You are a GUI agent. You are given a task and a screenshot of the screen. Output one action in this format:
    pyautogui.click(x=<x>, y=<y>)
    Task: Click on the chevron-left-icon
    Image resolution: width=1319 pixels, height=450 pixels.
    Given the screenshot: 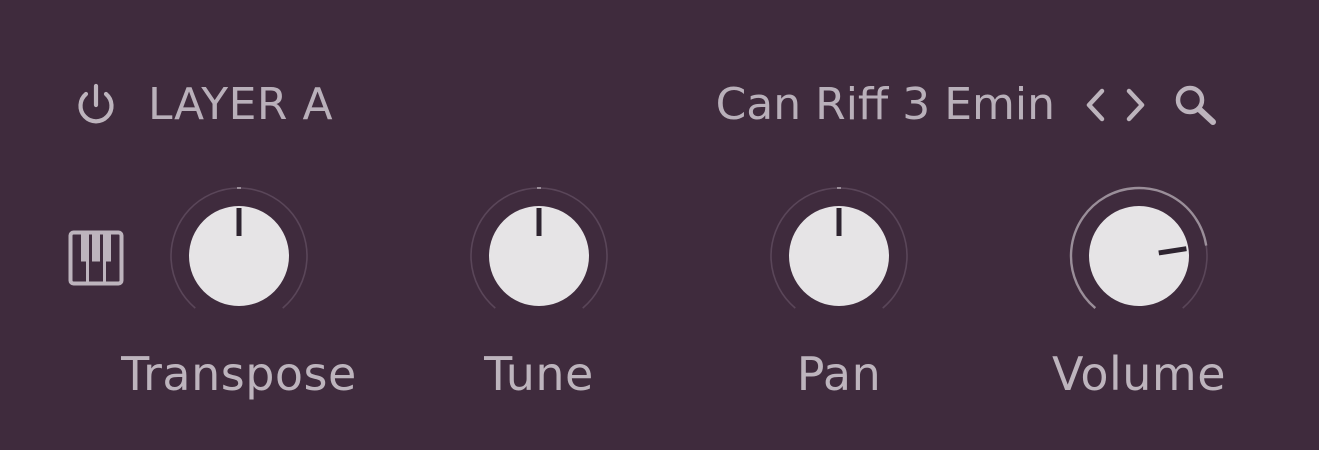 What is the action you would take?
    pyautogui.click(x=1095, y=105)
    